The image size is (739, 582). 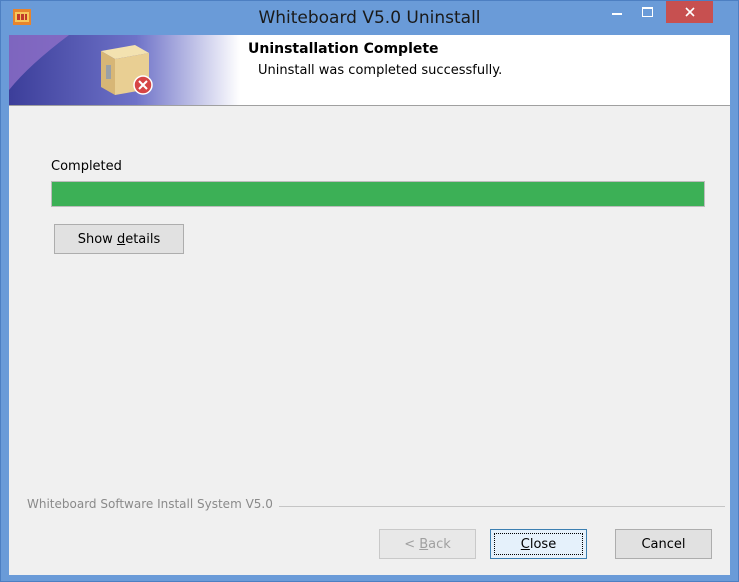 I want to click on show-details-button: Show details, so click(x=119, y=239).